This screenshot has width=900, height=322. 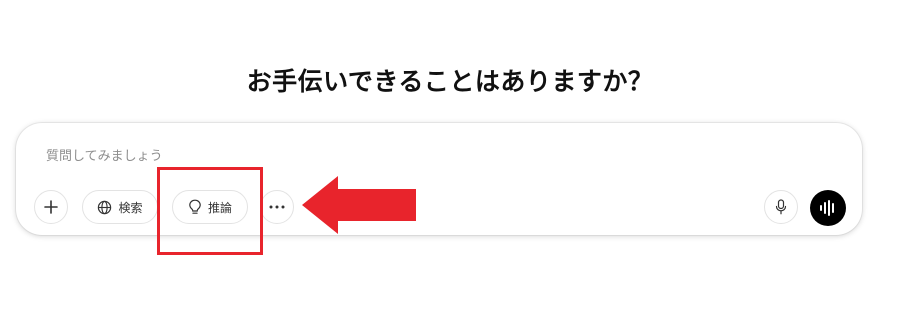 What do you see at coordinates (105, 207) in the screenshot?
I see `globe-icon` at bounding box center [105, 207].